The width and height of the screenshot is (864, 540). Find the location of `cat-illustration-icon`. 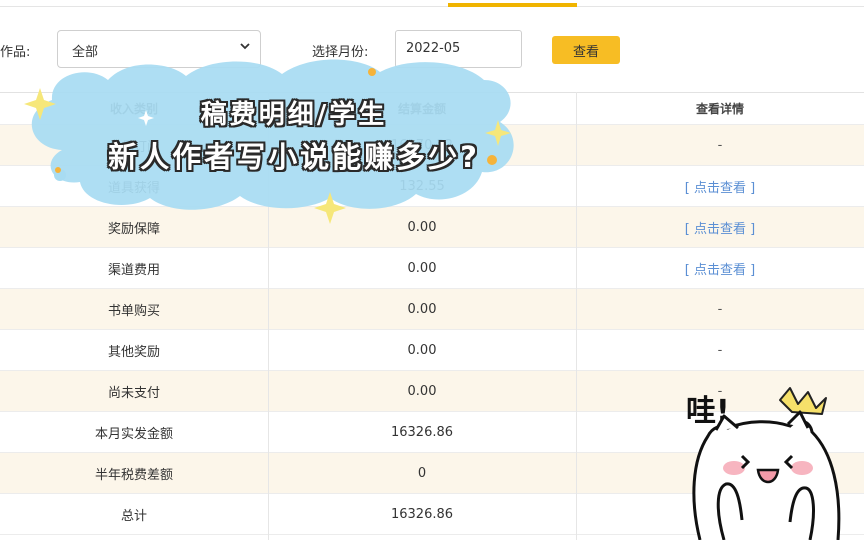

cat-illustration-icon is located at coordinates (766, 463).